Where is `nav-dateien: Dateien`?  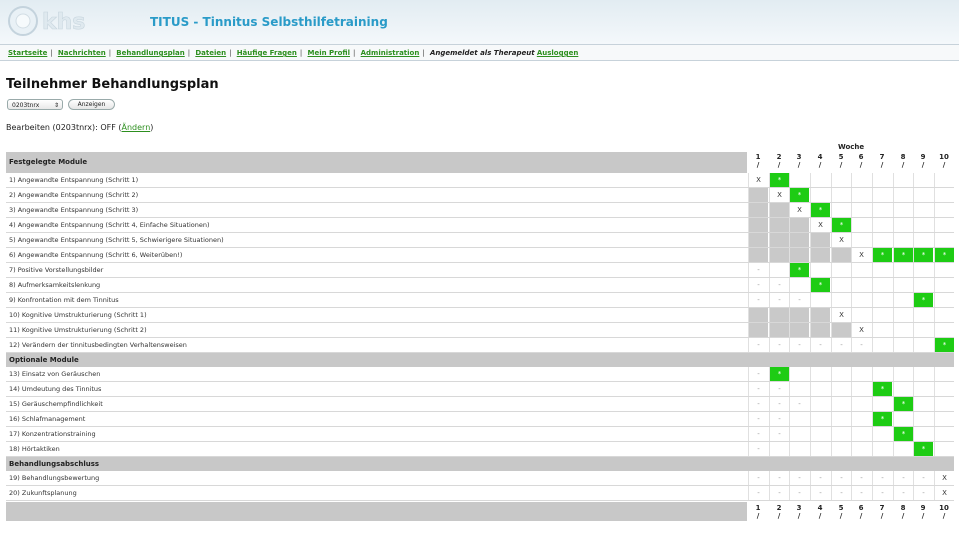
nav-dateien: Dateien is located at coordinates (210, 53).